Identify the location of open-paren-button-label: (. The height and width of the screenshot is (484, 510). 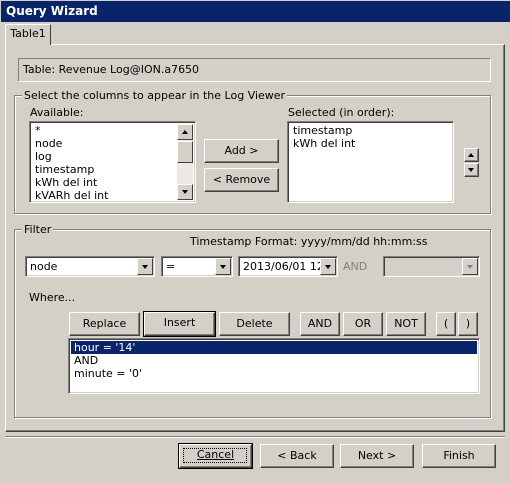
(446, 323).